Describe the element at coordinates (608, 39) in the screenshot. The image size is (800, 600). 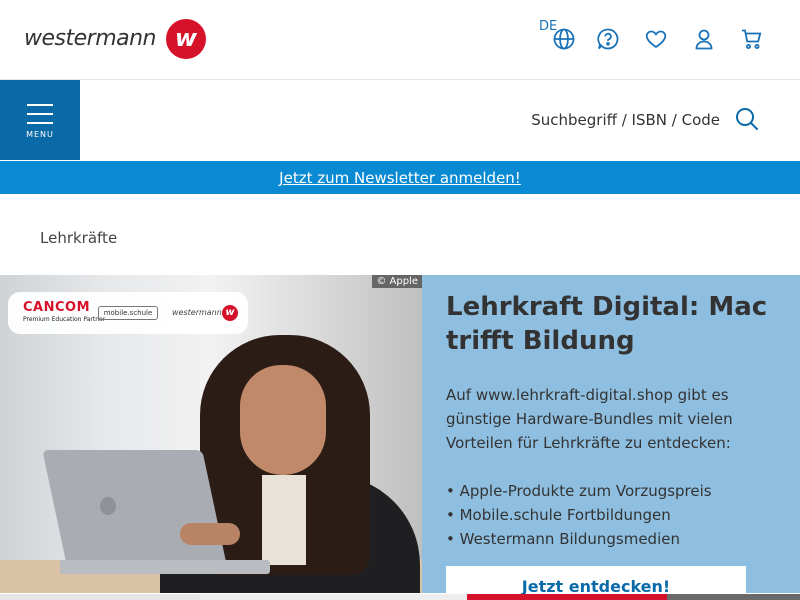
I see `help-icon` at that location.